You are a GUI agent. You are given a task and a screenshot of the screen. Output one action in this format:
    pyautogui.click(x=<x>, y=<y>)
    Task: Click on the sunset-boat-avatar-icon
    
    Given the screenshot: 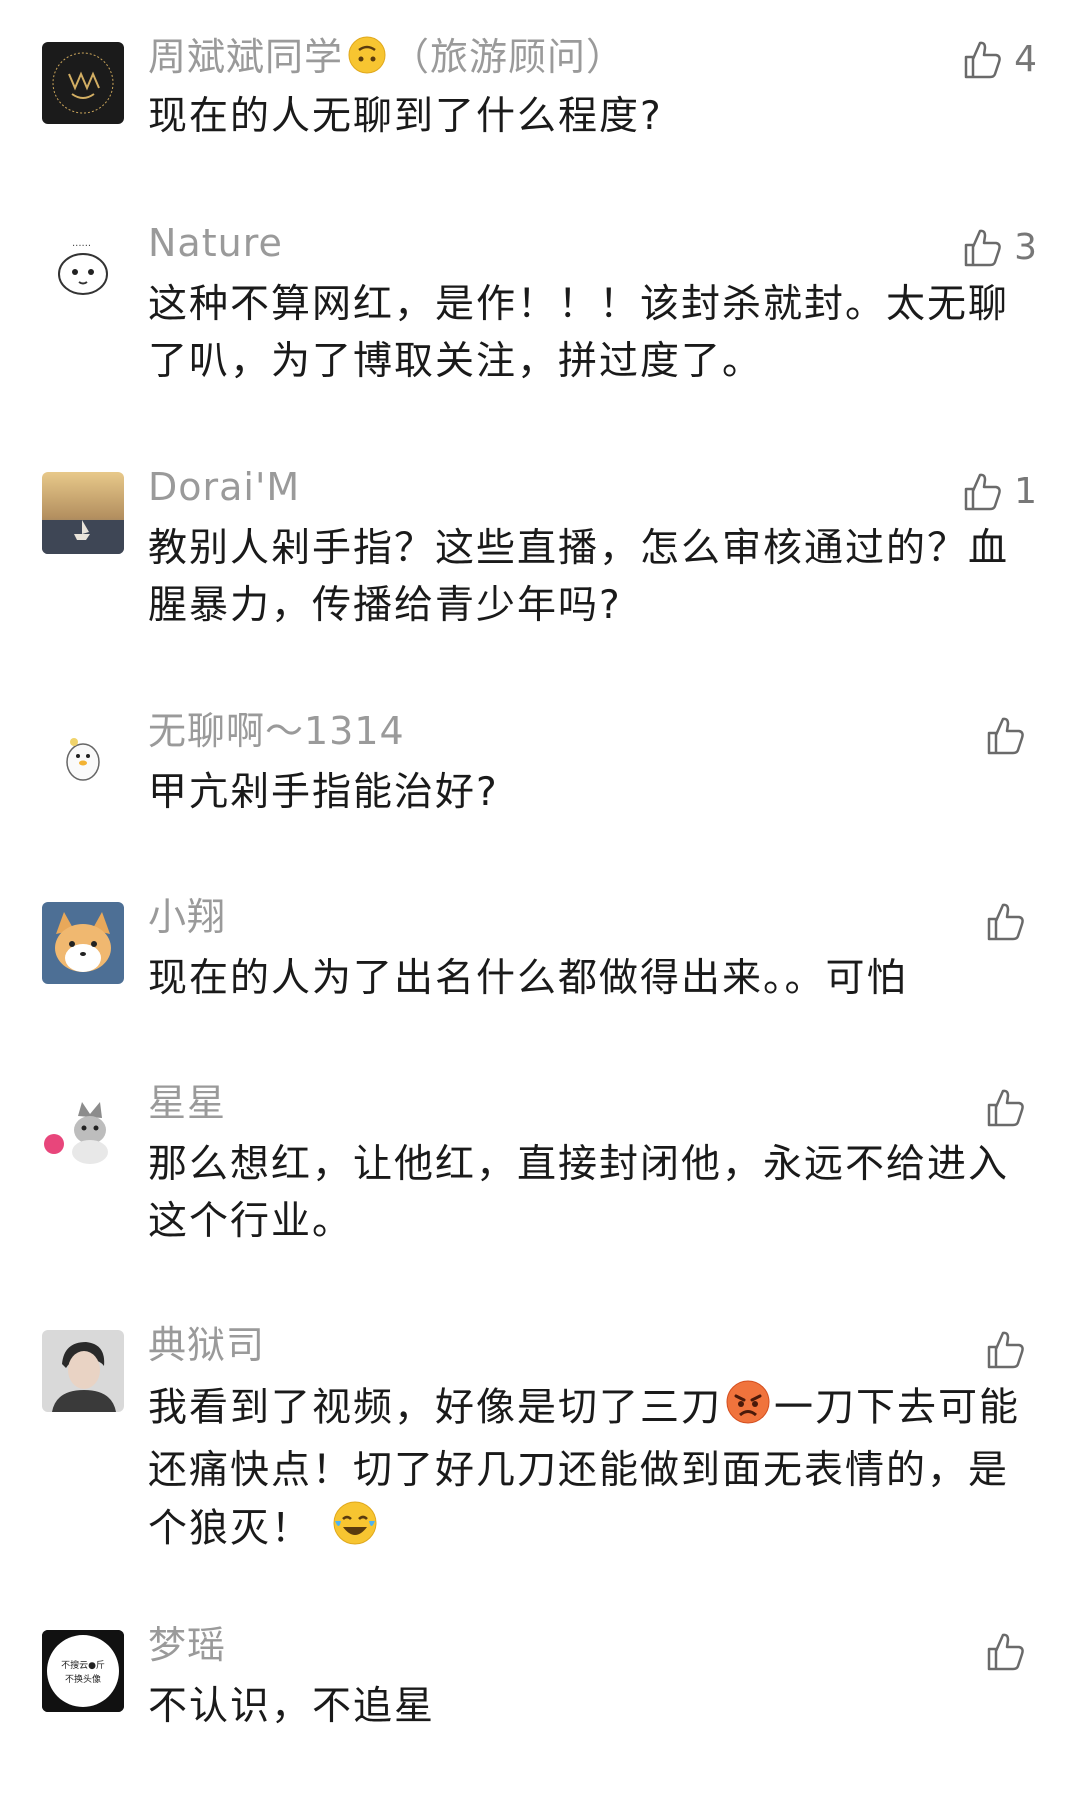 What is the action you would take?
    pyautogui.click(x=83, y=513)
    